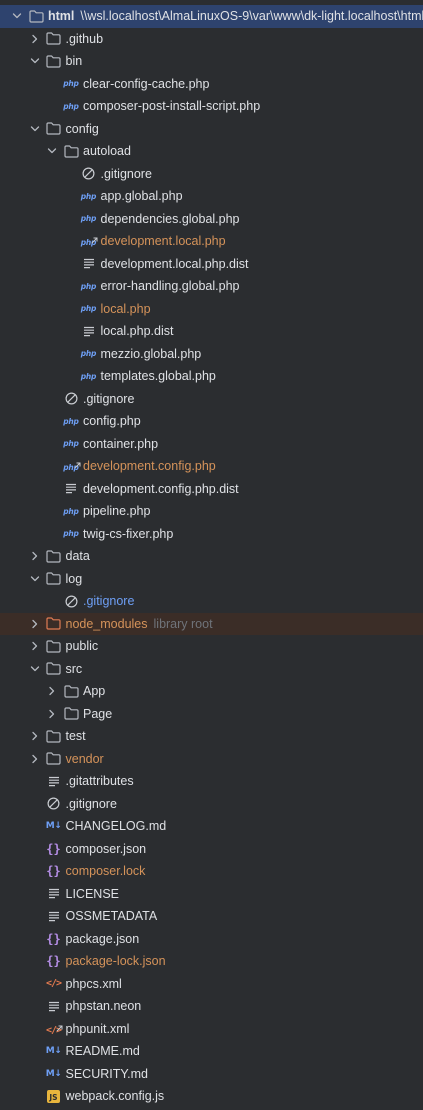 This screenshot has height=1110, width=423. I want to click on tree-file-row: .gitattributes, so click(211, 781).